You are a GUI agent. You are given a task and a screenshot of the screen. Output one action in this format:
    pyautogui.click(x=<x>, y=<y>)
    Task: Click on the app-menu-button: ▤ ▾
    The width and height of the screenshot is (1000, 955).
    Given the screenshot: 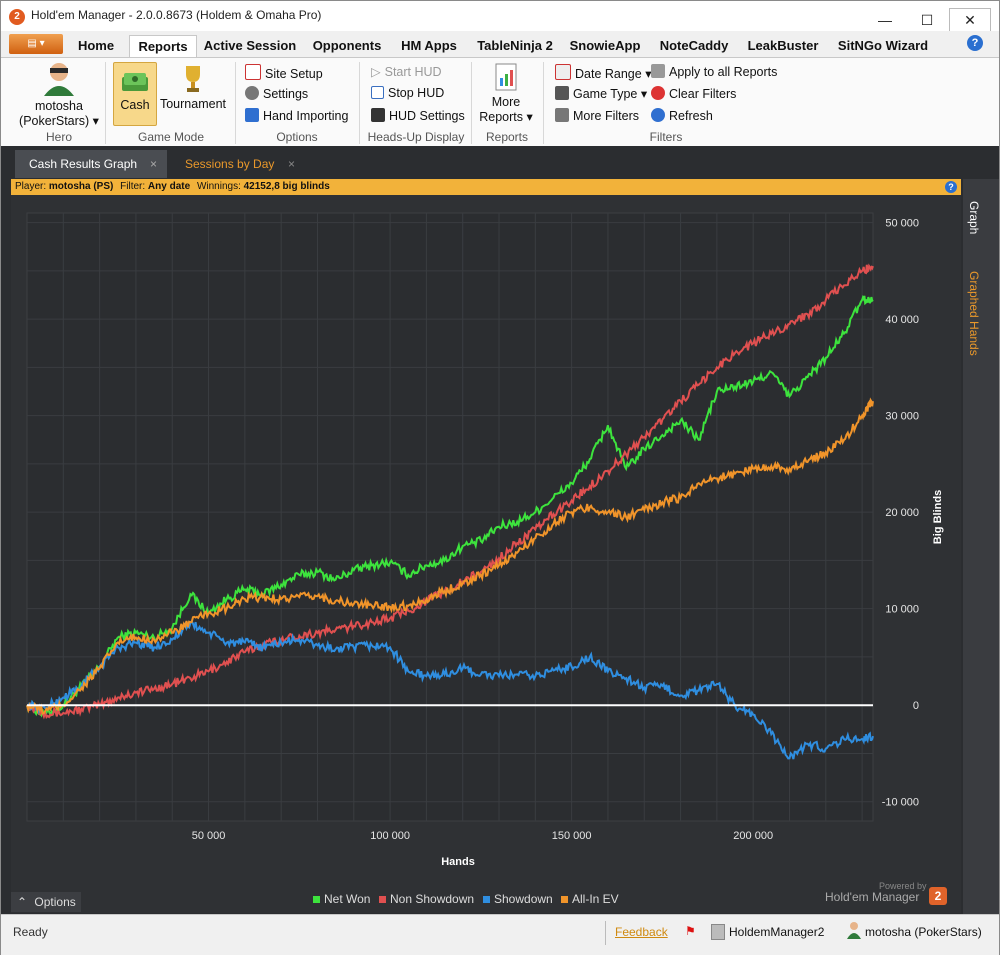 What is the action you would take?
    pyautogui.click(x=36, y=44)
    